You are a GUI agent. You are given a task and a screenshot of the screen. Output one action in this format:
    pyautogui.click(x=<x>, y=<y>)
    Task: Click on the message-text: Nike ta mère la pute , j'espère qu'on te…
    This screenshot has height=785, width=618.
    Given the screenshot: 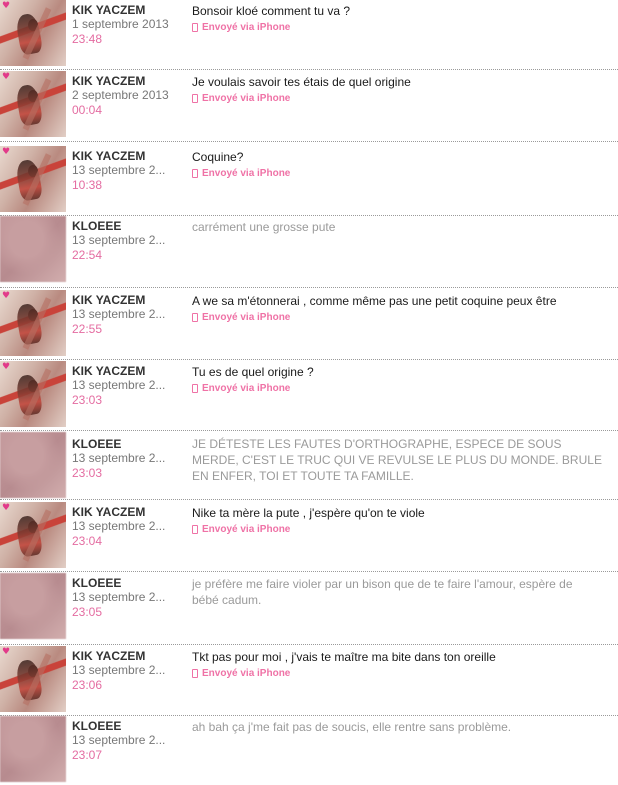 What is the action you would take?
    pyautogui.click(x=308, y=513)
    